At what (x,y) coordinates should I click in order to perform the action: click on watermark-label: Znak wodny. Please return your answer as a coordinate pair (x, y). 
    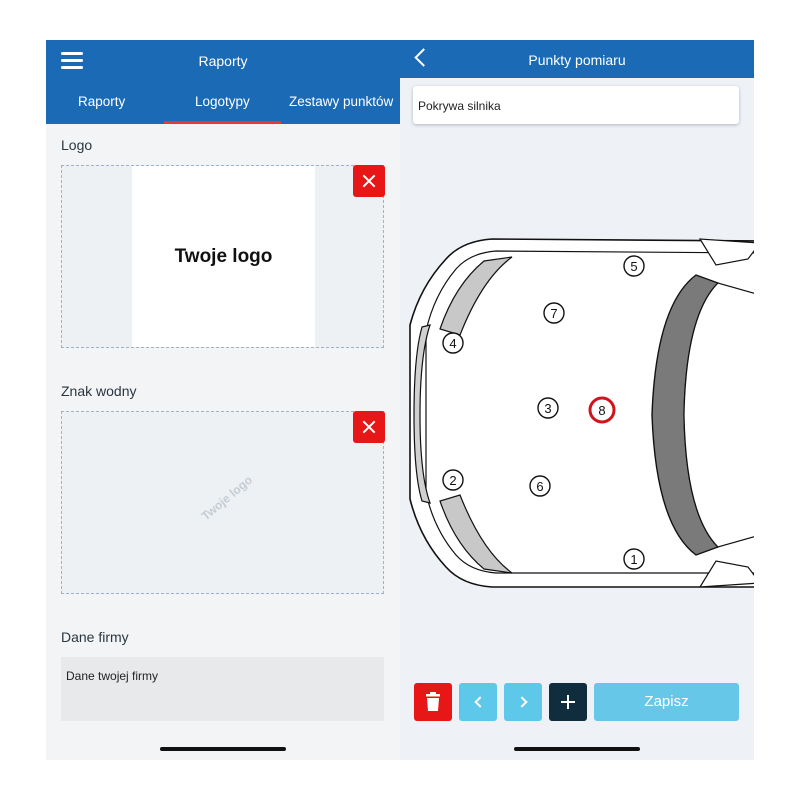
    Looking at the image, I should click on (99, 391).